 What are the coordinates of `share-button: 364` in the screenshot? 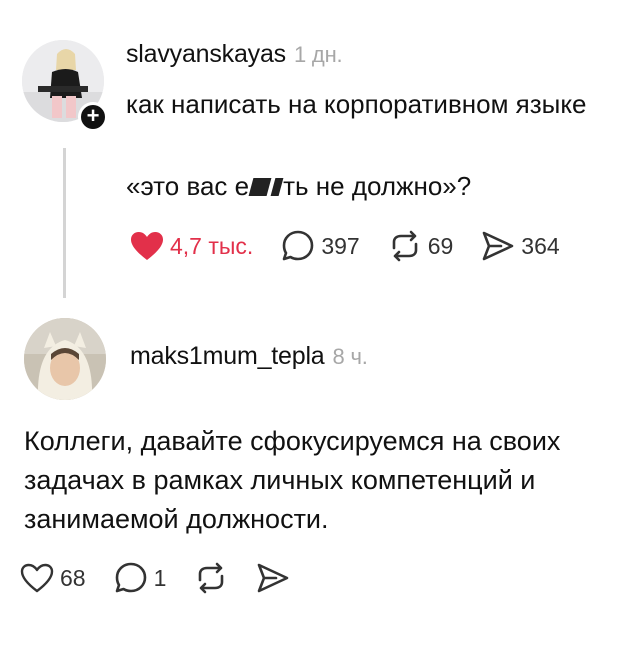 It's located at (520, 246).